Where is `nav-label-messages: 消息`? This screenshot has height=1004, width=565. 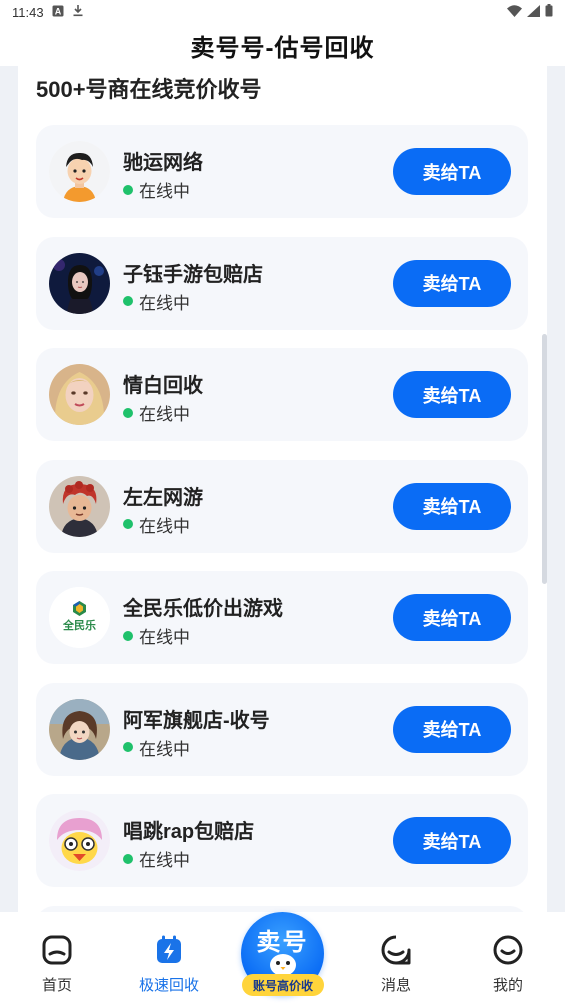 nav-label-messages: 消息 is located at coordinates (395, 985).